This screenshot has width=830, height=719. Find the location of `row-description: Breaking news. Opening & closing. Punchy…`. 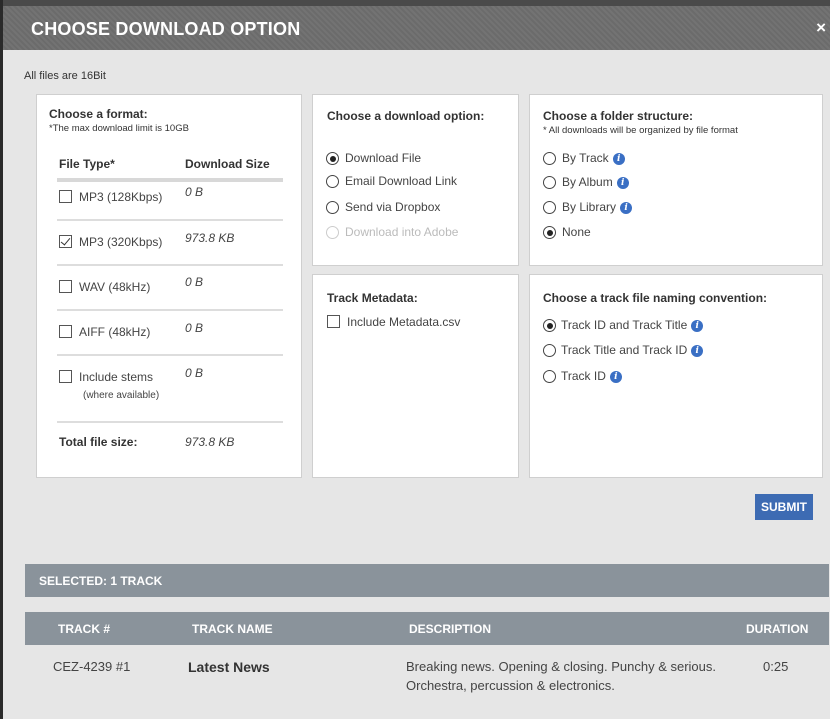

row-description: Breaking news. Opening & closing. Punchy… is located at coordinates (561, 676).